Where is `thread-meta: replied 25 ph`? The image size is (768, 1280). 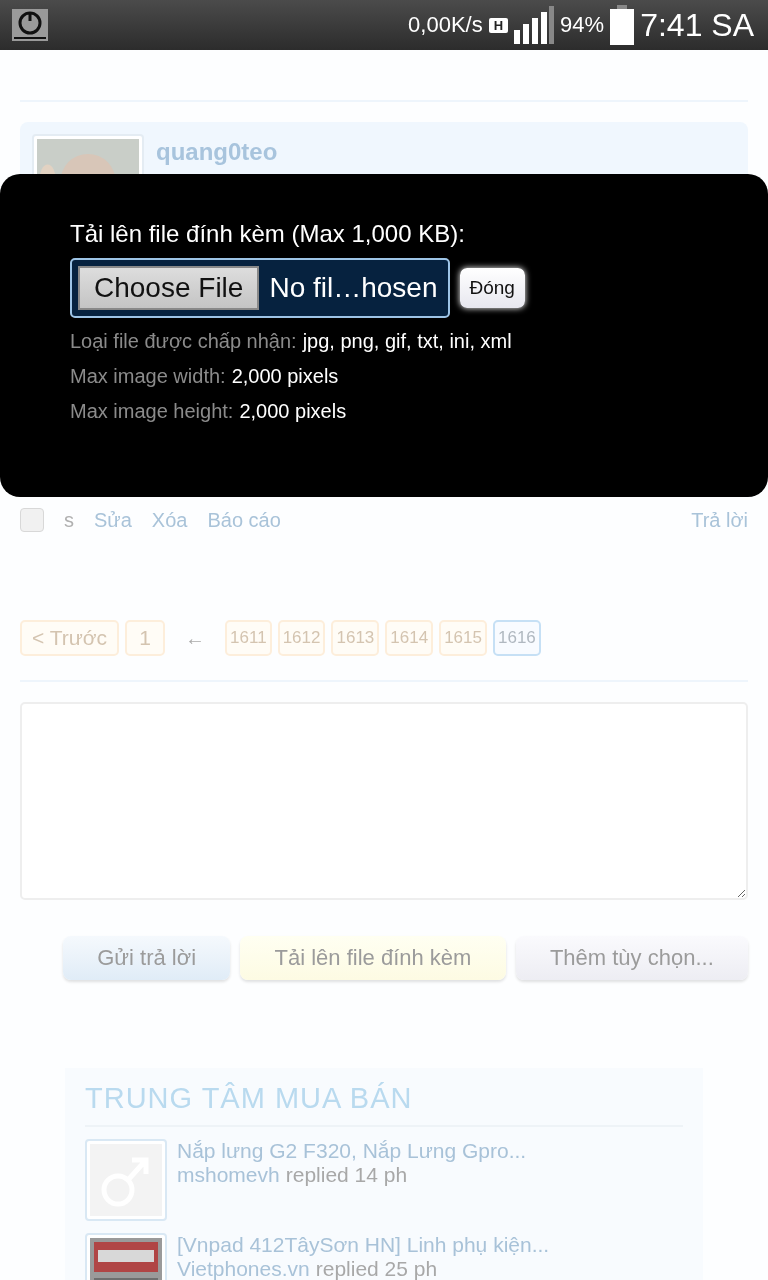
thread-meta: replied 25 ph is located at coordinates (376, 1268).